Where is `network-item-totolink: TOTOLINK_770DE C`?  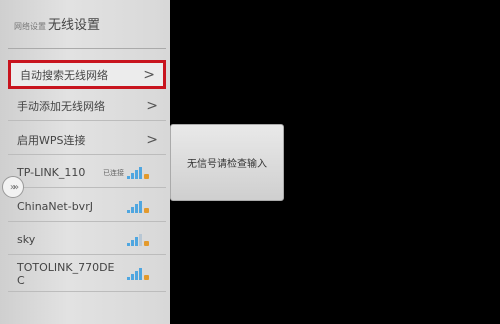
network-item-totolink: TOTOLINK_770DE C is located at coordinates (87, 274).